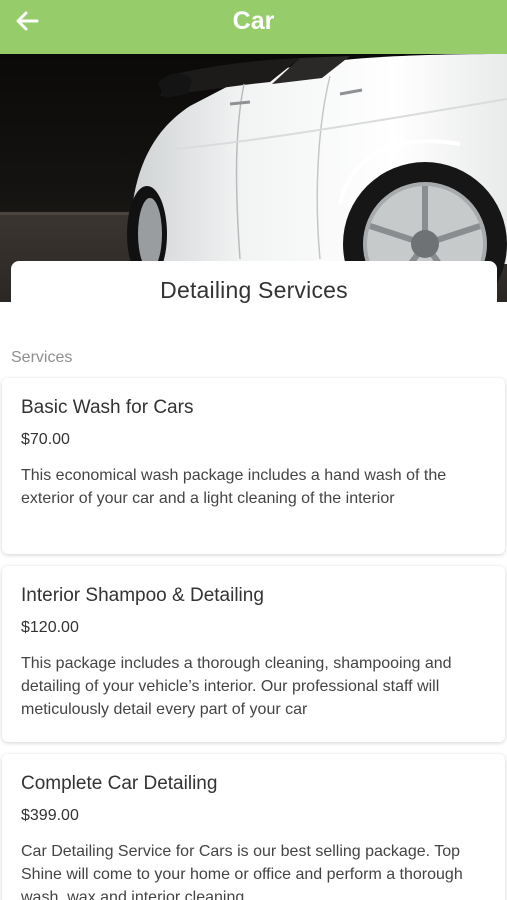 This screenshot has height=900, width=507. I want to click on title-card: Detailing Services, so click(254, 283).